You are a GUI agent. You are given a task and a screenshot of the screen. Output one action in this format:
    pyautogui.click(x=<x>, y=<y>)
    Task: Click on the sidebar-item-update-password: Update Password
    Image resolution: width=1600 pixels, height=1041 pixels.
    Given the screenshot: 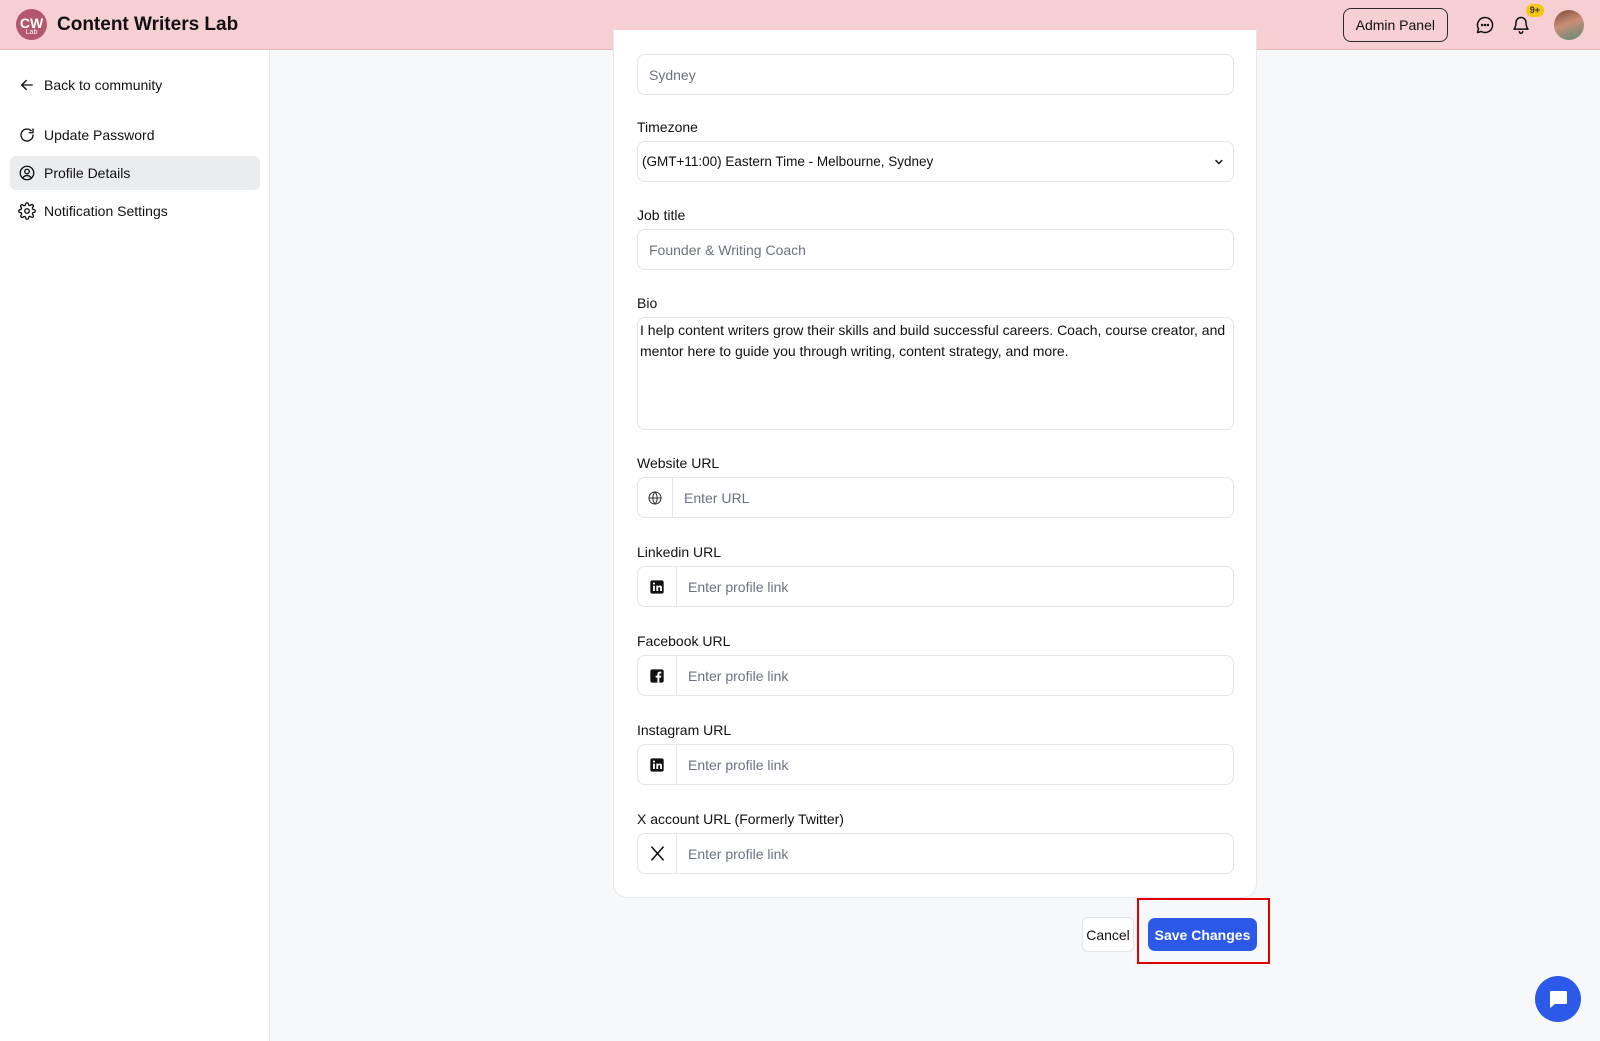 What is the action you would take?
    pyautogui.click(x=135, y=135)
    